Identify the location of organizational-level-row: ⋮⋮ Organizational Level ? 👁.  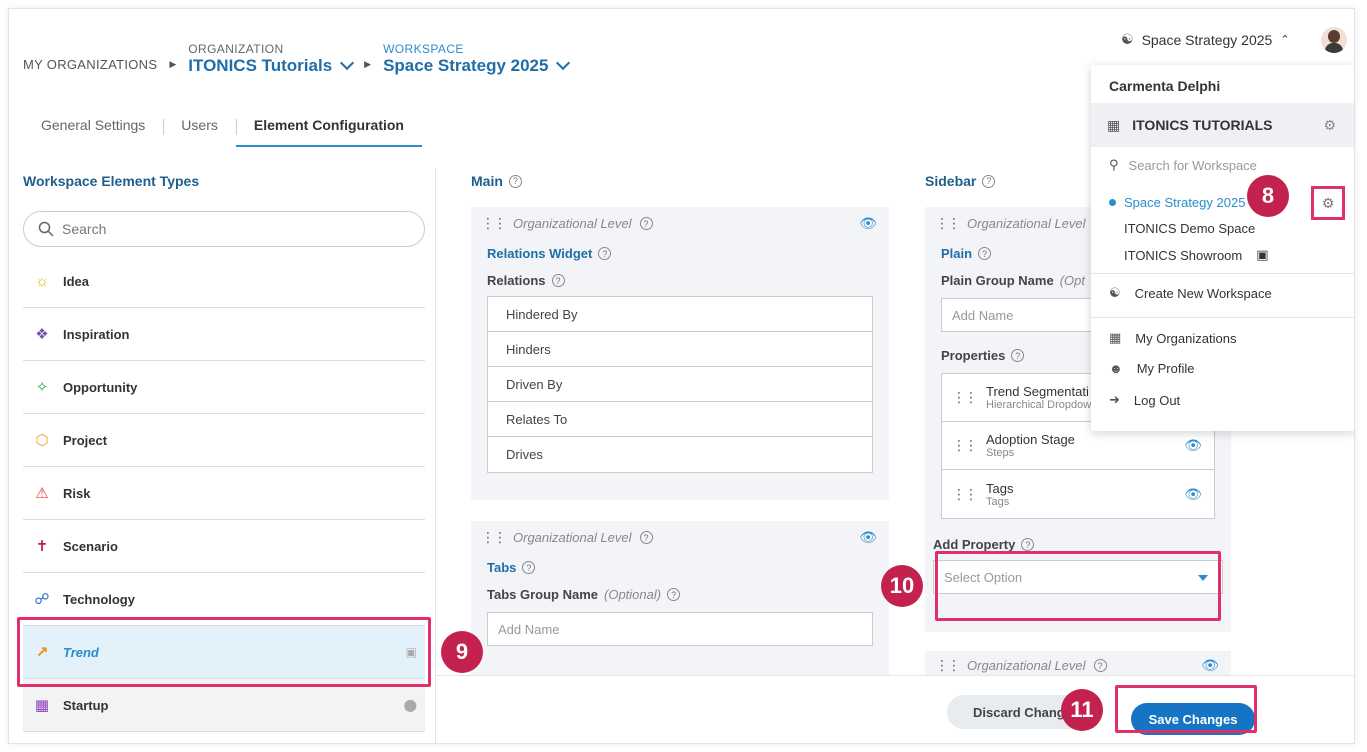
(680, 537).